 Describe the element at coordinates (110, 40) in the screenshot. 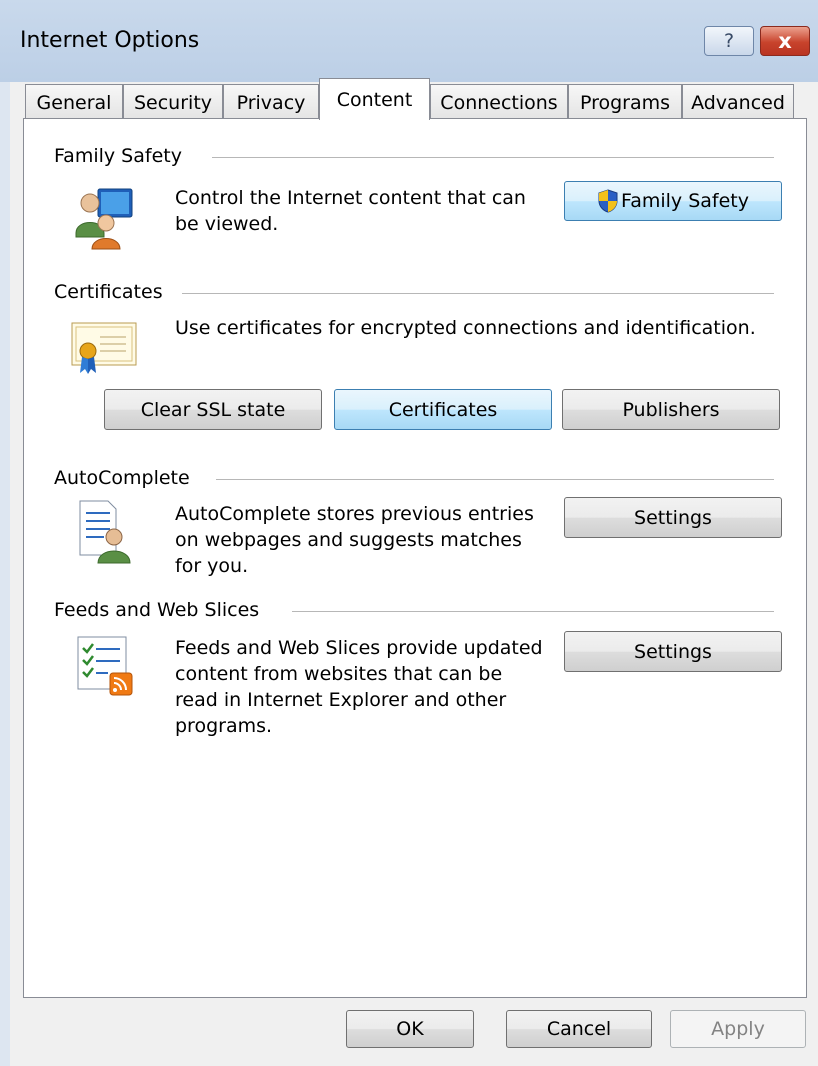

I see `window-title: Internet Options` at that location.